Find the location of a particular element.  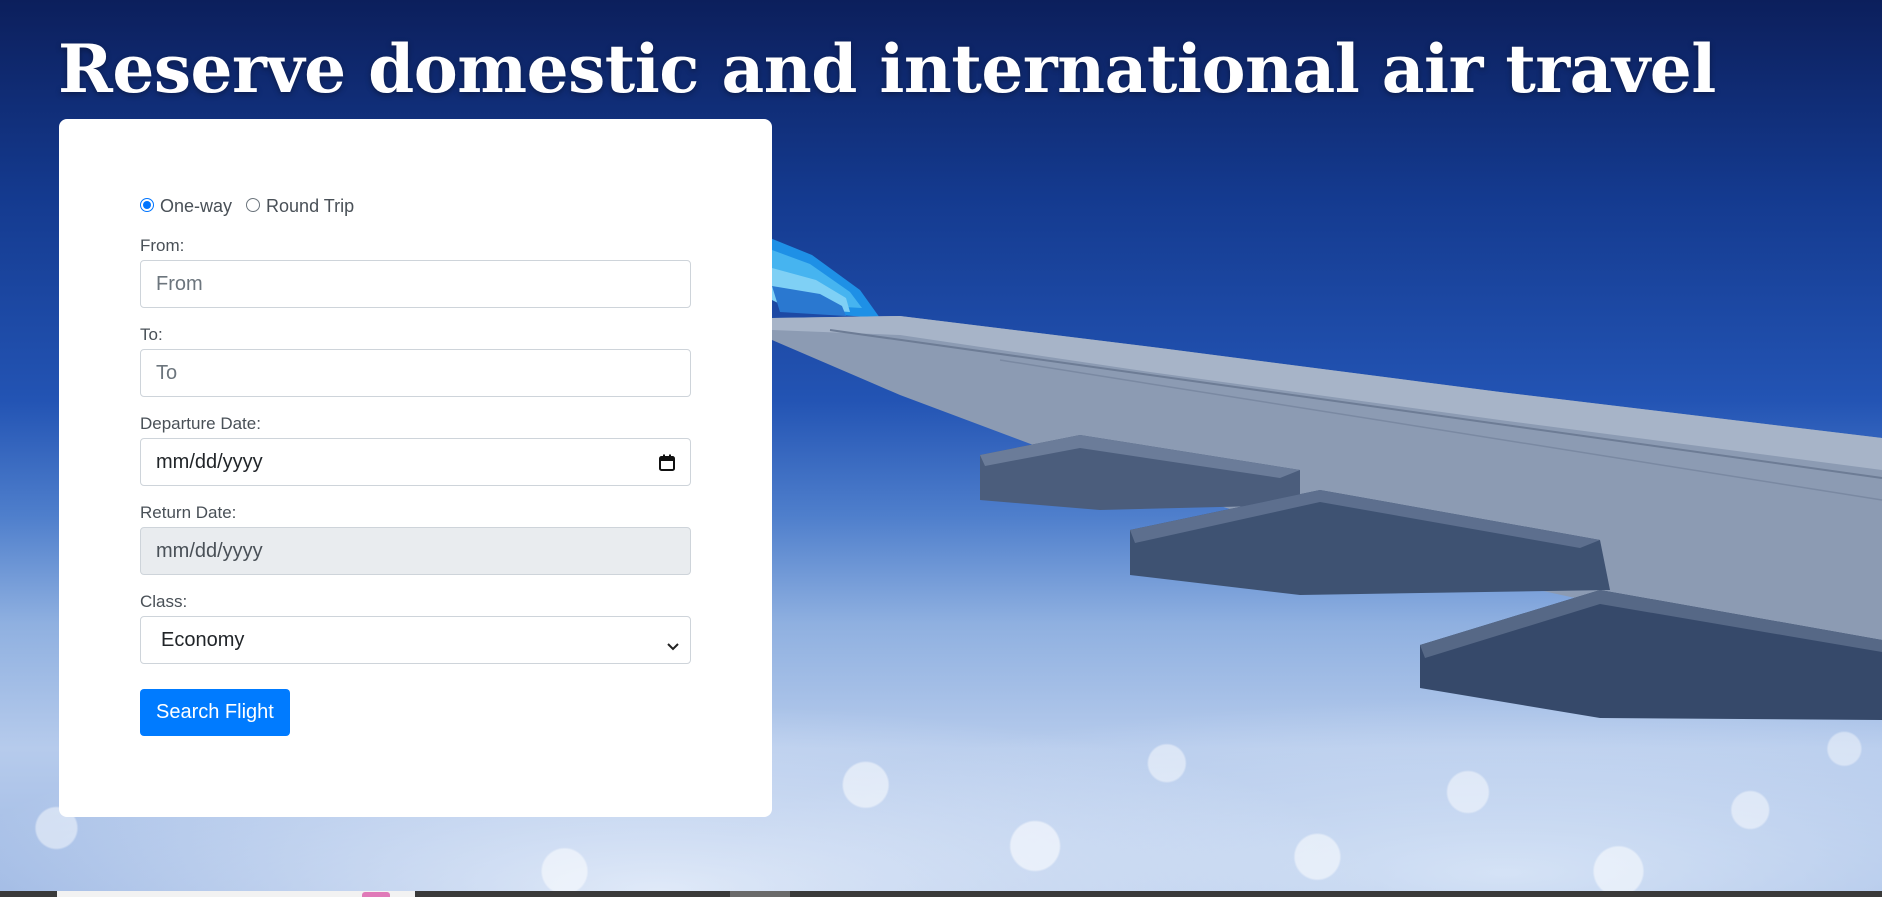

calendar-icon is located at coordinates (667, 462).